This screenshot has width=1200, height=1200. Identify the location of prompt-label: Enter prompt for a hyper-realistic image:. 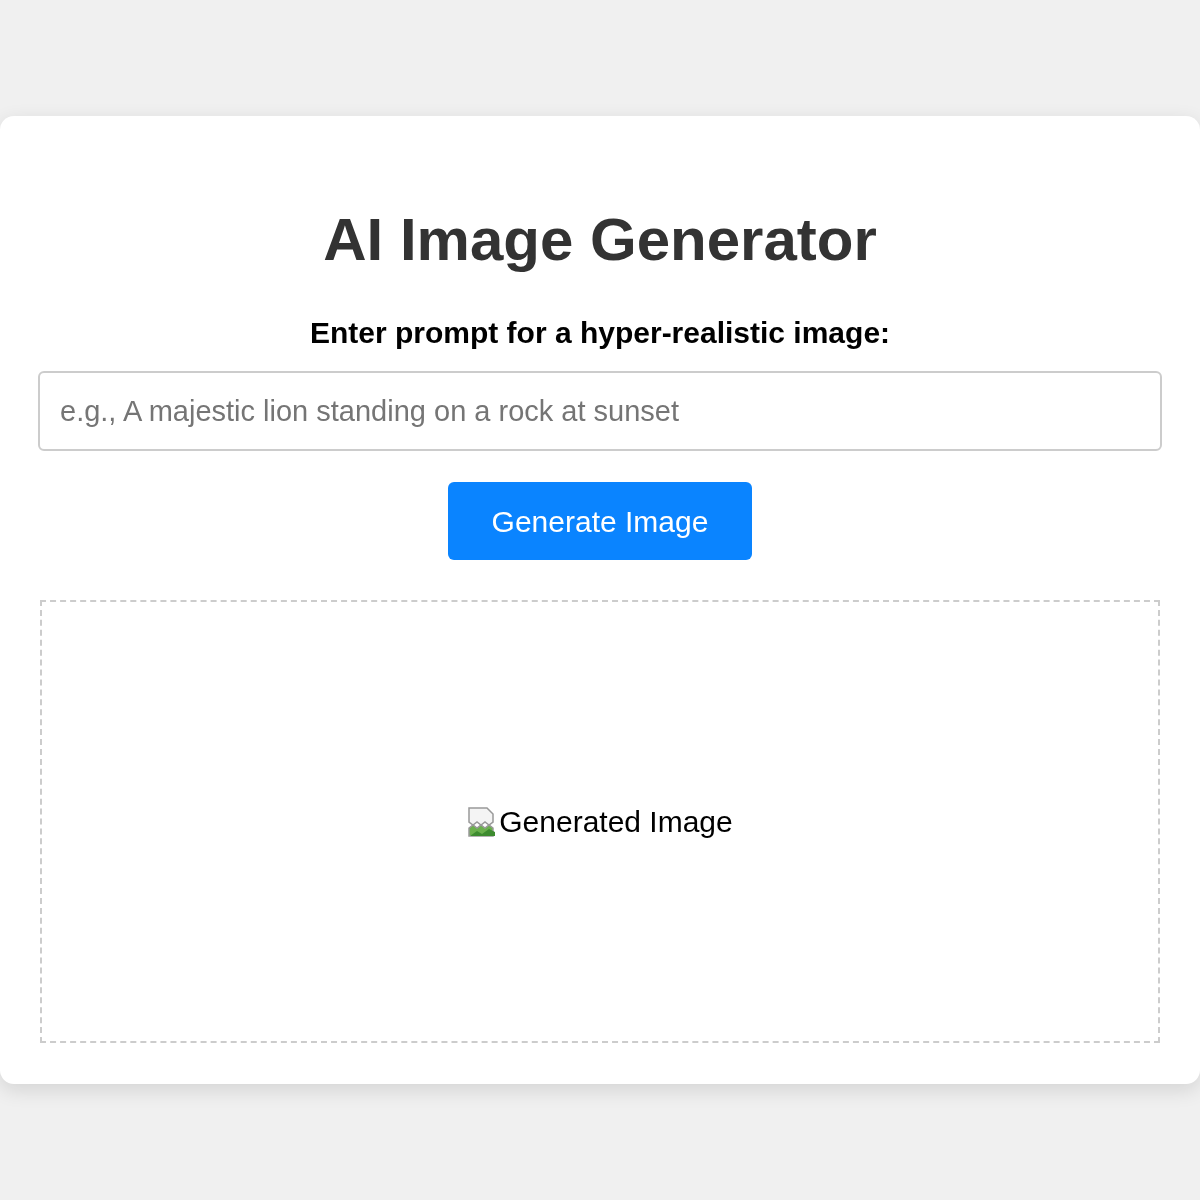
(600, 333).